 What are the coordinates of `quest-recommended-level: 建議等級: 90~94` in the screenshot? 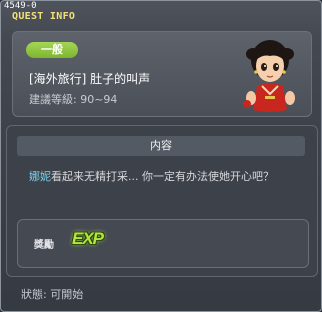 It's located at (73, 99).